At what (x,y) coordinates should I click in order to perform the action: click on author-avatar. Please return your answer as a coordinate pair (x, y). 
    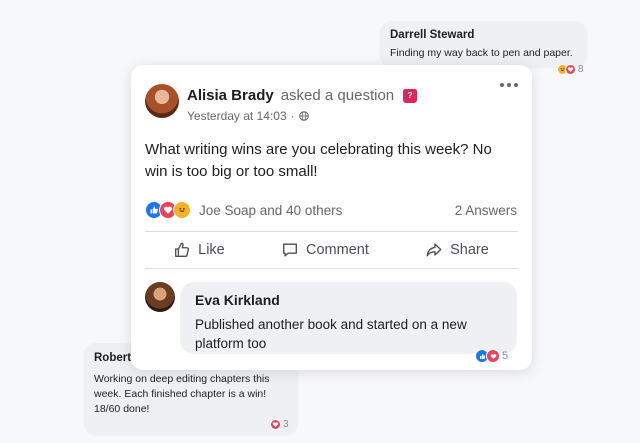
    Looking at the image, I should click on (162, 101).